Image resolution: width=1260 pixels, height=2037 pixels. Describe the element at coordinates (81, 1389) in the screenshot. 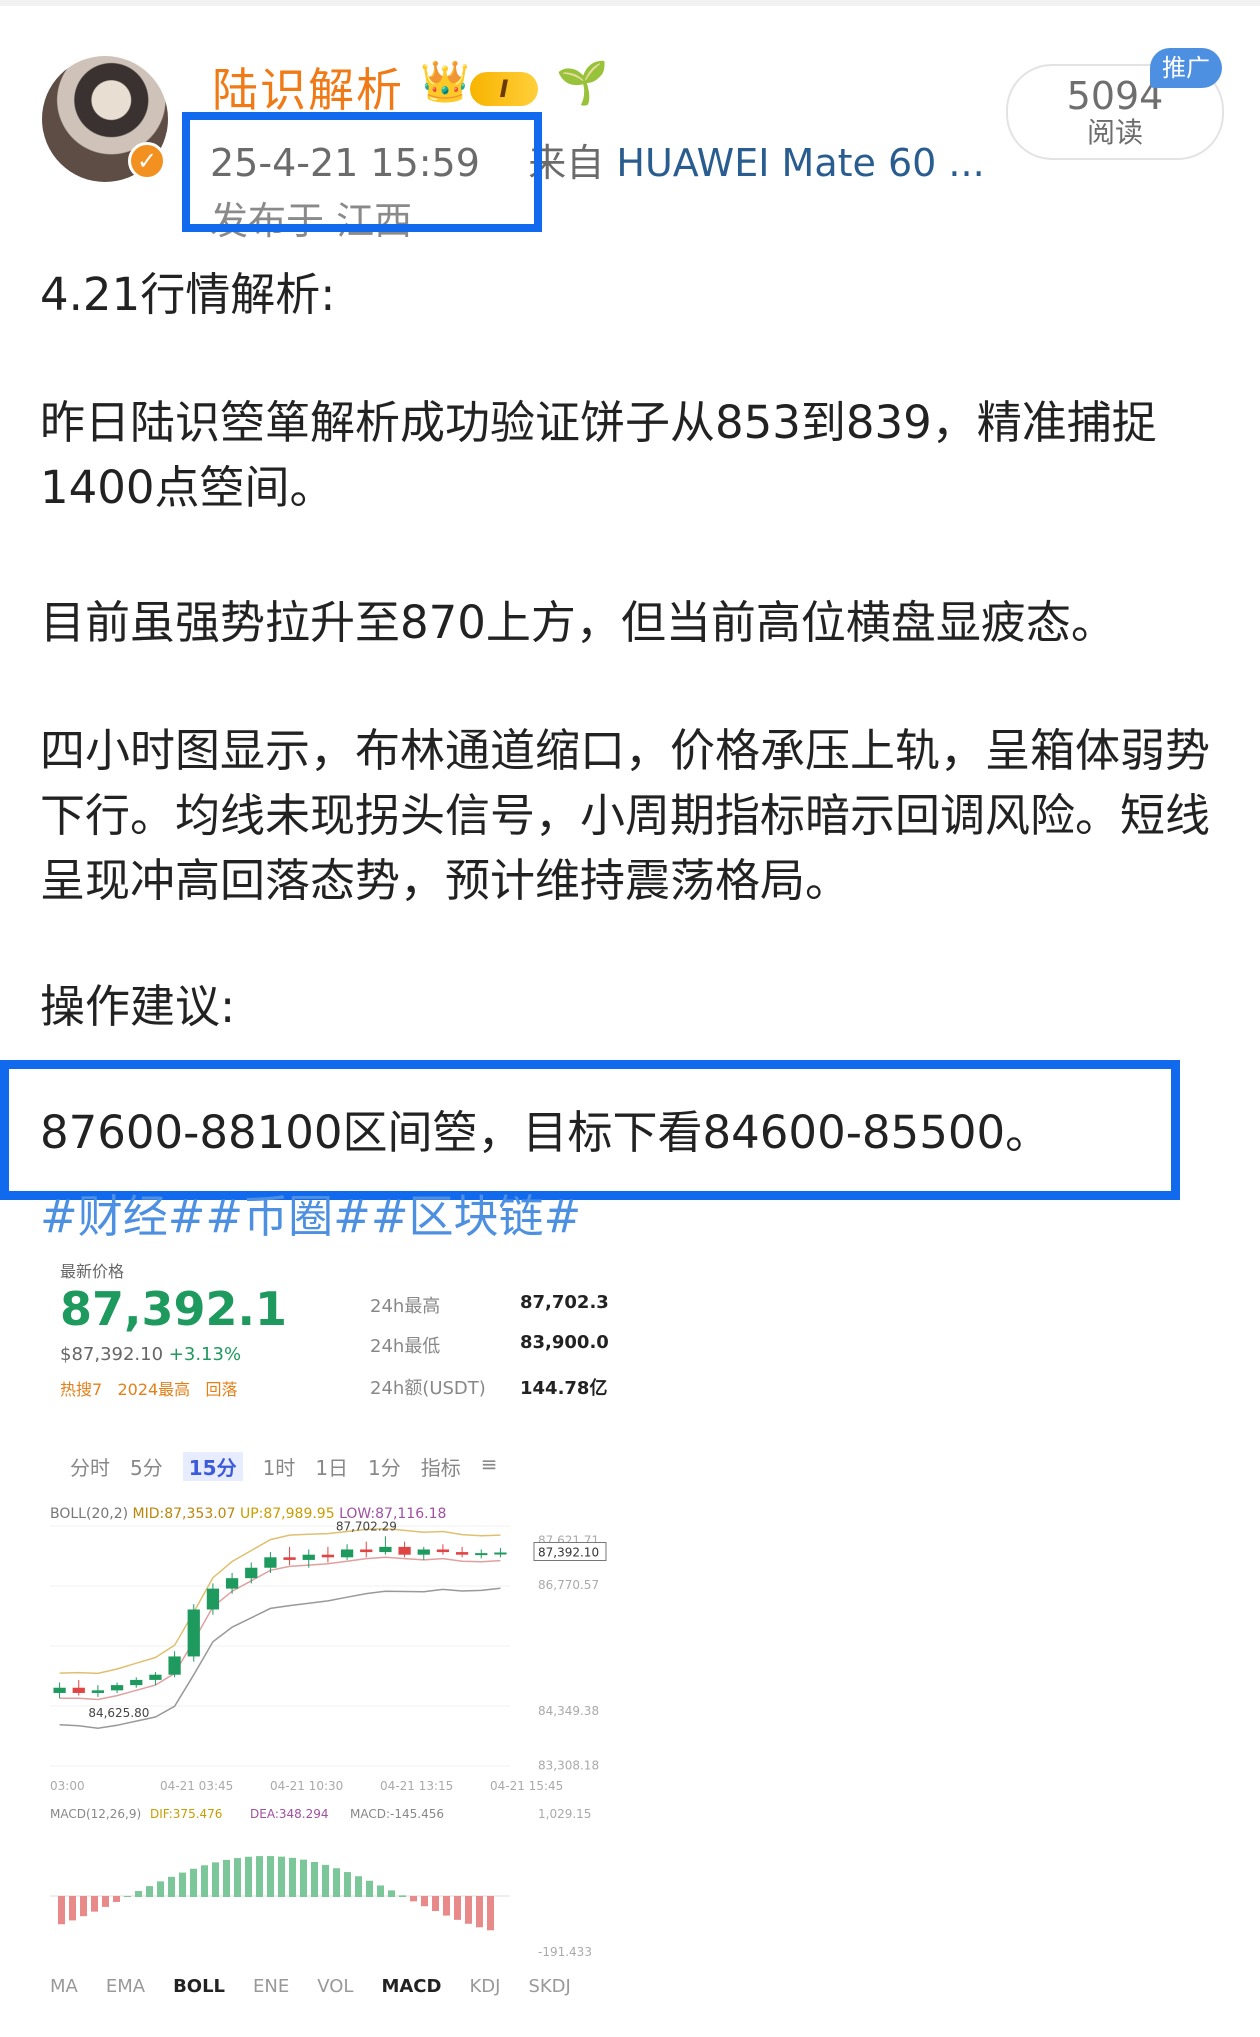

I see `chart-tag: 热搜7` at that location.